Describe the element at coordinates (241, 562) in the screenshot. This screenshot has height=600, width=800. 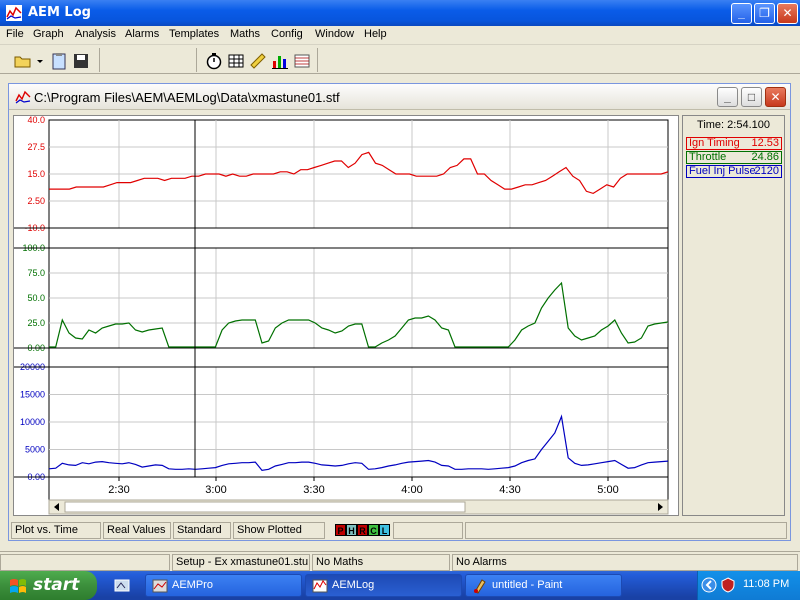
I see `setup-status: Setup - Ex xmastune01.stu` at that location.